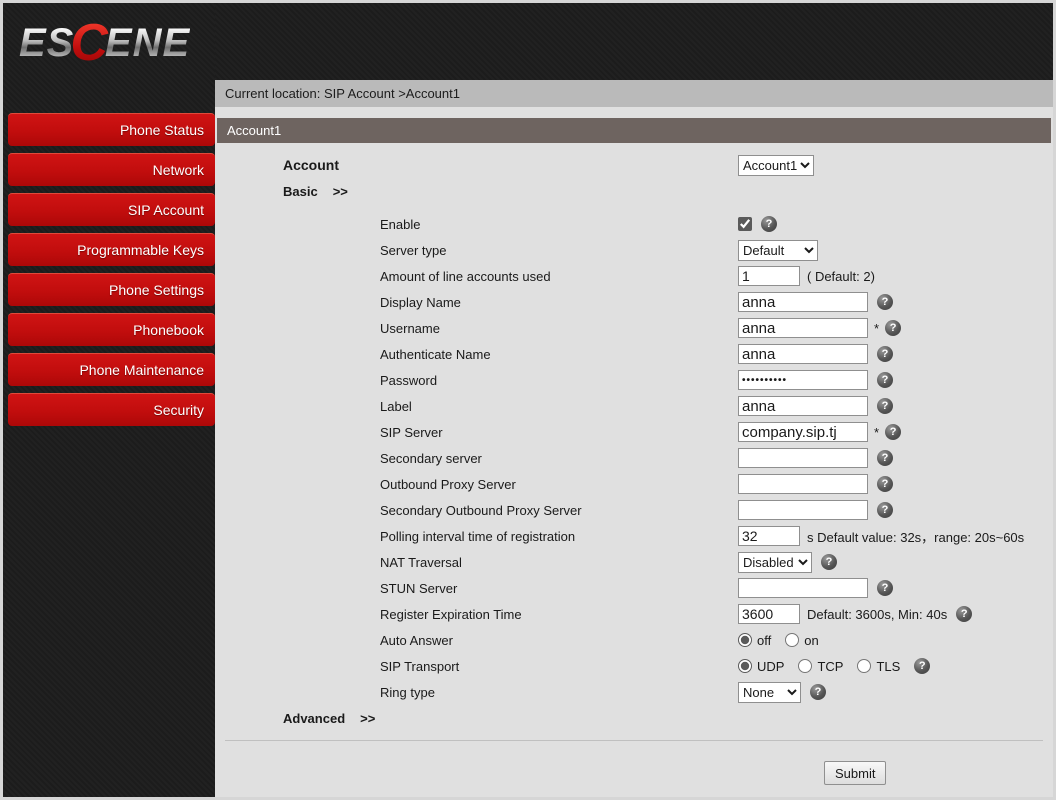  I want to click on sip-transport-udp-label: UDP, so click(770, 666).